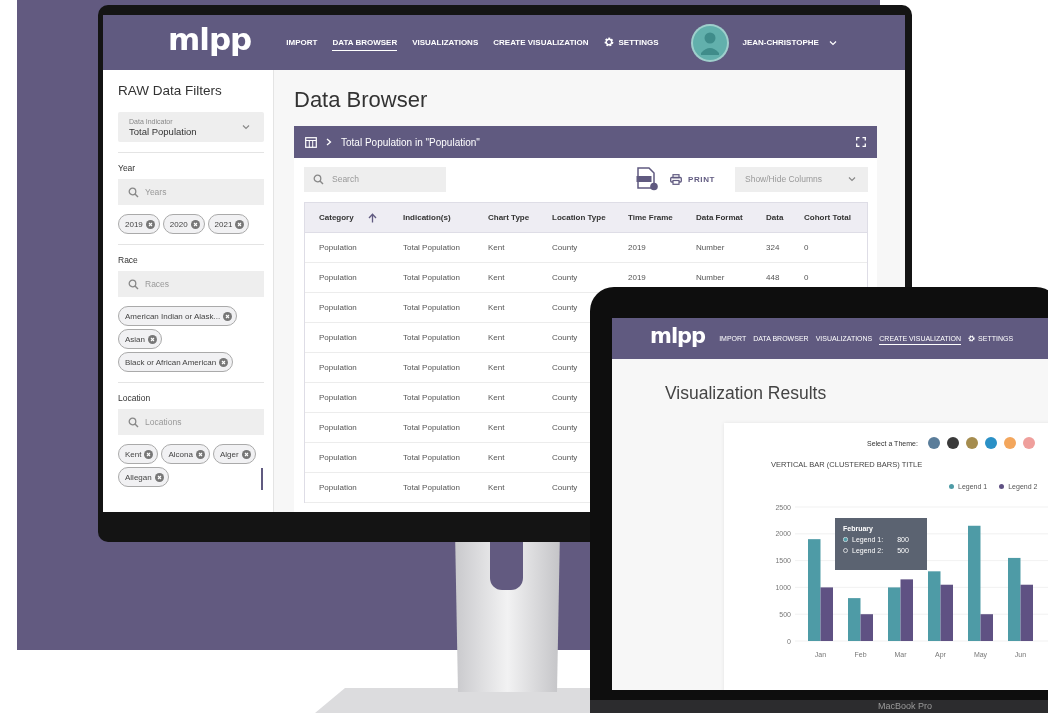 The image size is (1048, 713). What do you see at coordinates (807, 247) in the screenshot?
I see `table-cell-text: 0` at bounding box center [807, 247].